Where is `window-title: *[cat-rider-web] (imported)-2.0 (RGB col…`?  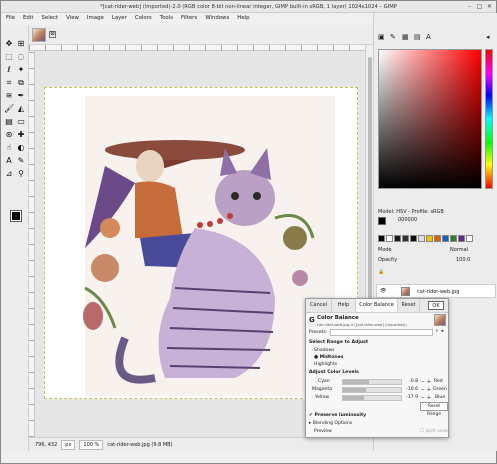 window-title: *[cat-rider-web] (imported)-2.0 (RGB col… is located at coordinates (248, 7).